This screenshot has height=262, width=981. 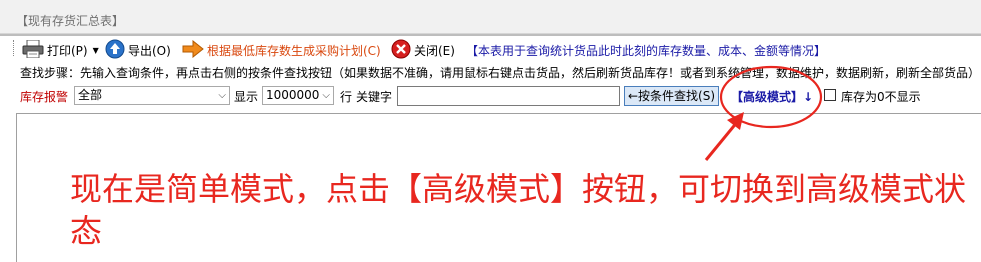 What do you see at coordinates (772, 96) in the screenshot?
I see `advanced-mode-button: 【高级模式】↓` at bounding box center [772, 96].